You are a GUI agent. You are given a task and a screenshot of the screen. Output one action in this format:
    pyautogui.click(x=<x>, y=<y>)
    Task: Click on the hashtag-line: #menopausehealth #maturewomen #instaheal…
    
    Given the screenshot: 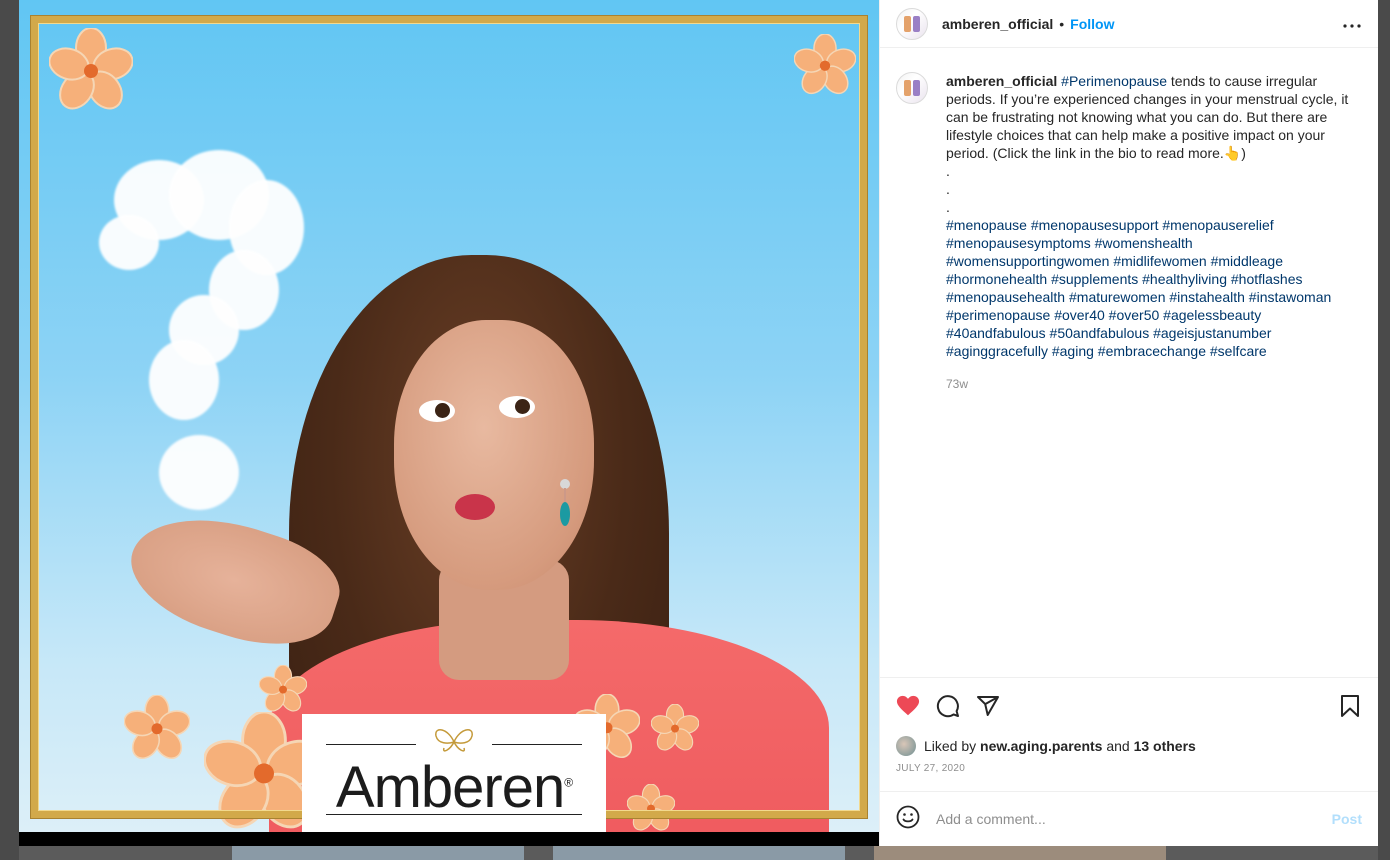 What is the action you would take?
    pyautogui.click(x=1154, y=297)
    